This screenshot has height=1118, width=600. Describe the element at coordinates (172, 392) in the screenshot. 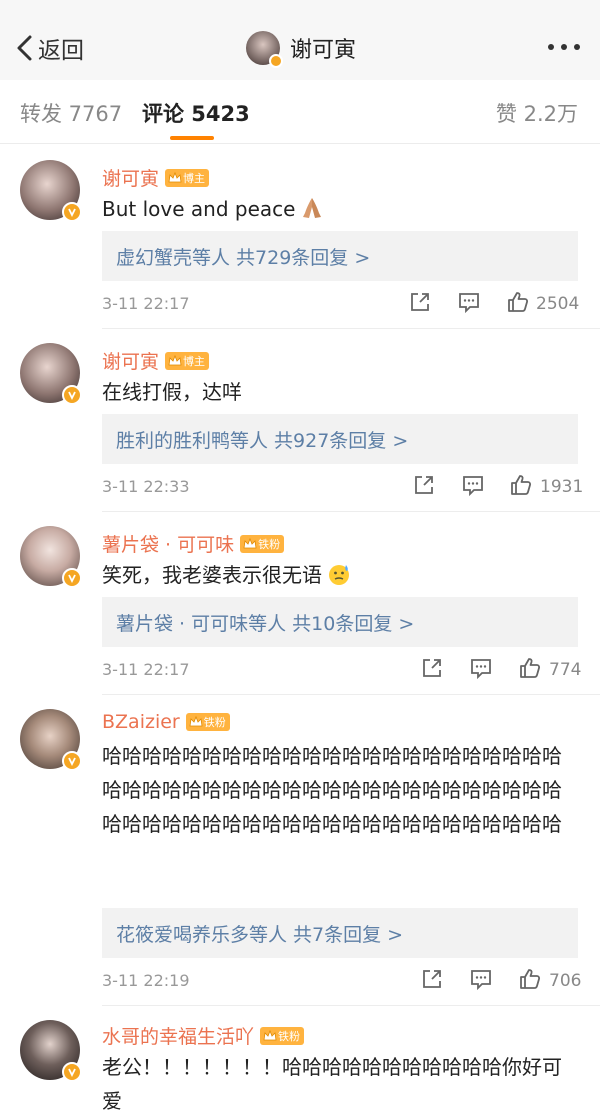

I see `comment-text: 在线打假，达咩` at that location.